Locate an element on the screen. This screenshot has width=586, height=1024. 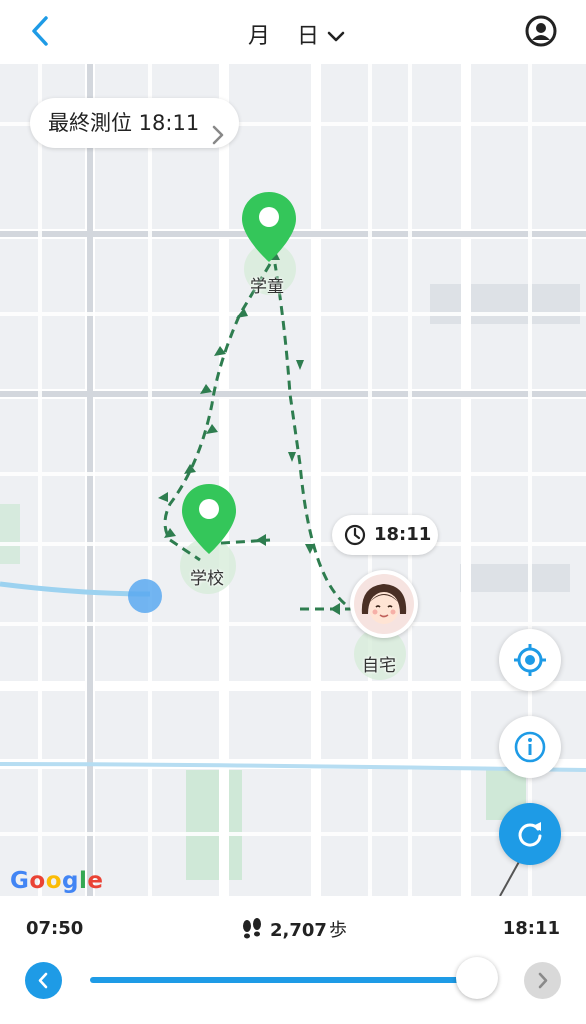
last-location-button: 最終測位 18:11 is located at coordinates (135, 123).